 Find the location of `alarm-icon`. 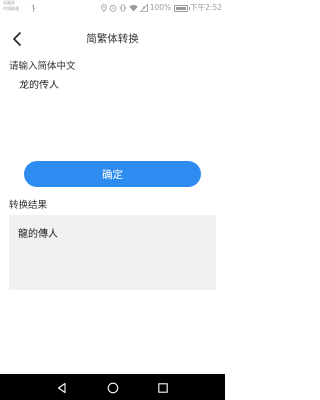

alarm-icon is located at coordinates (113, 8).